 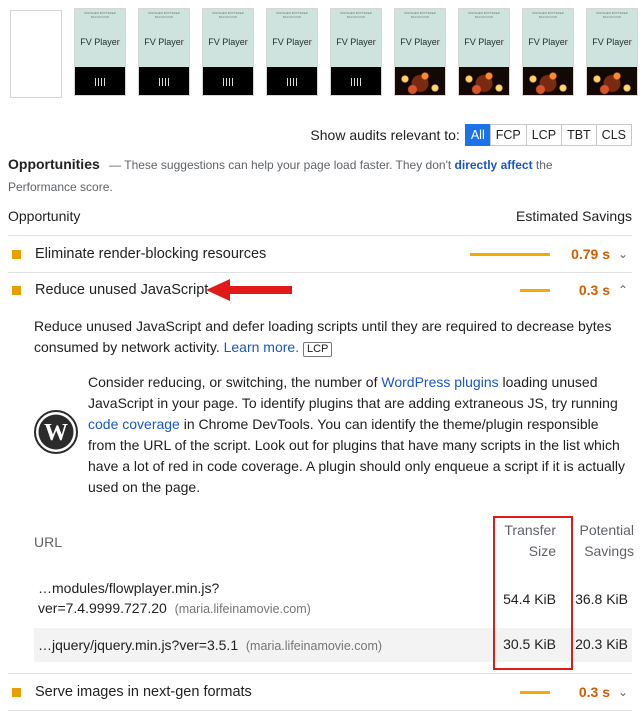 What do you see at coordinates (601, 644) in the screenshot?
I see `potential-savings: 20.3 KiB` at bounding box center [601, 644].